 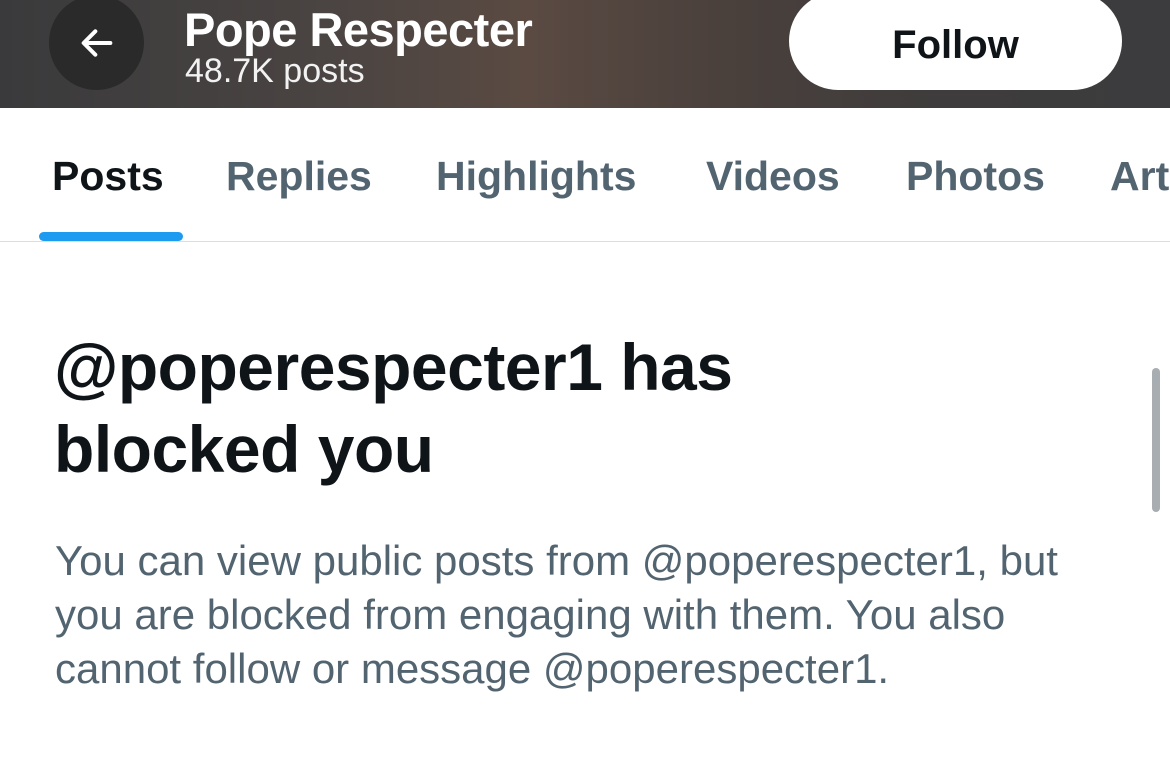 What do you see at coordinates (111, 236) in the screenshot?
I see `active-tab-indicator` at bounding box center [111, 236].